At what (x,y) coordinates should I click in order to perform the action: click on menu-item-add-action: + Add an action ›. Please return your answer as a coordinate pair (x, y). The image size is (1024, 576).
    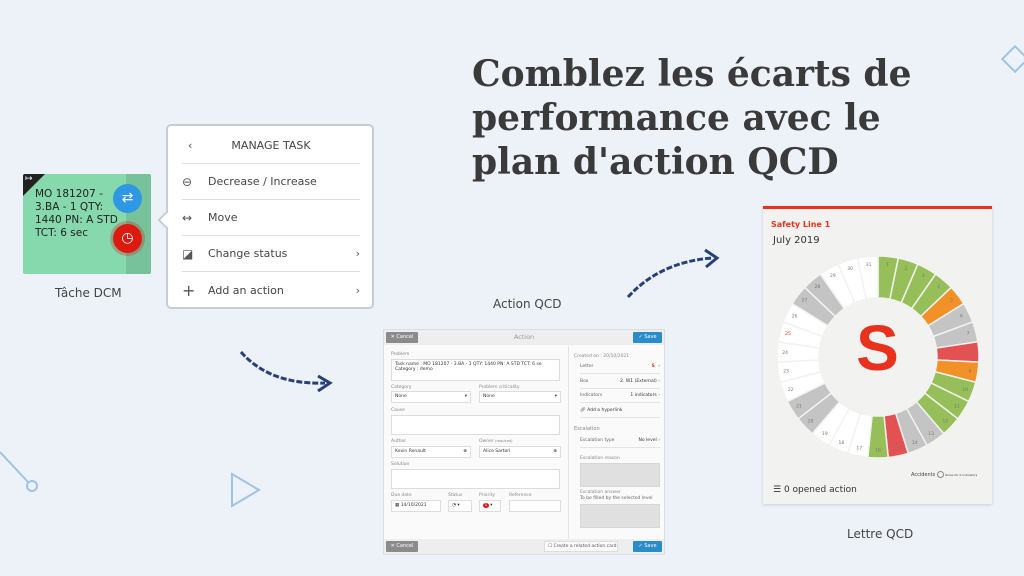
    Looking at the image, I should click on (271, 290).